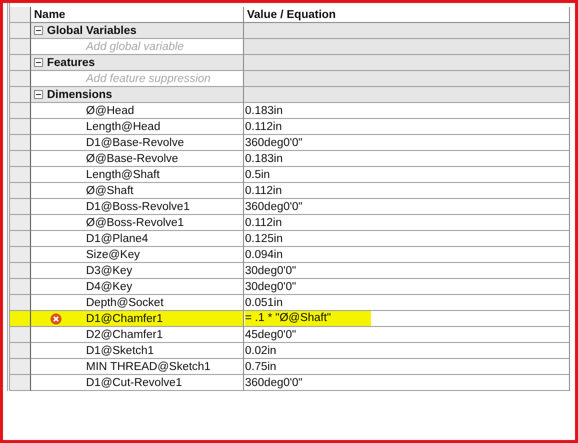 This screenshot has height=443, width=578. Describe the element at coordinates (137, 175) in the screenshot. I see `name-cell: Length@Shaft` at that location.